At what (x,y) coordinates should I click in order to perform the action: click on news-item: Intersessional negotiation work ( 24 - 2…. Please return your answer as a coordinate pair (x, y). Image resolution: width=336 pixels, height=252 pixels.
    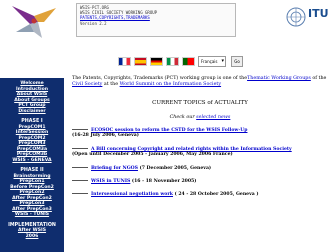
    Looking at the image, I should click on (201, 194).